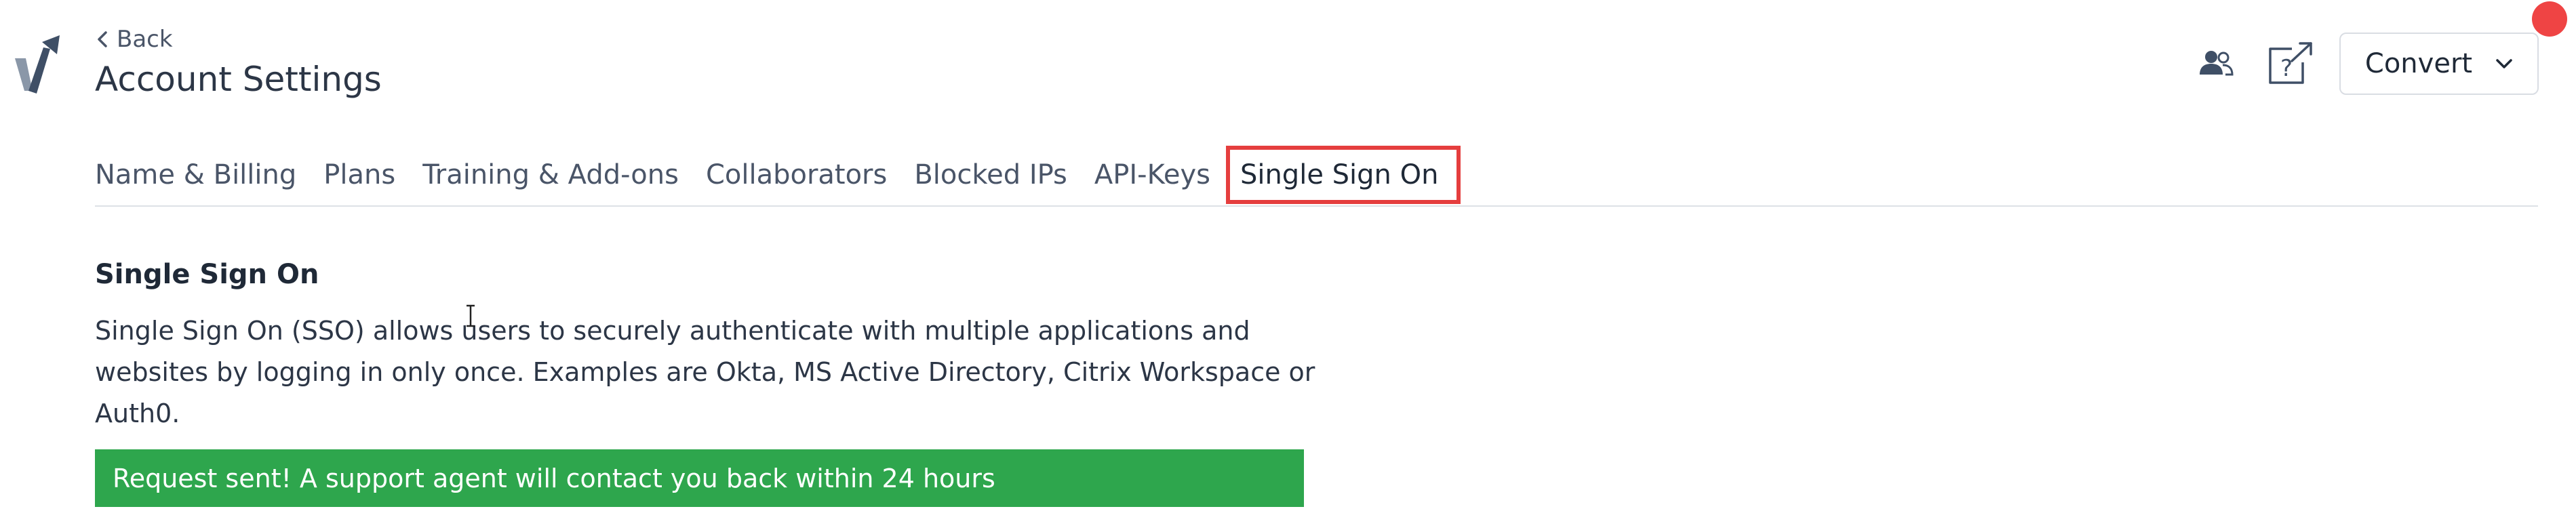 This screenshot has width=2576, height=530. I want to click on users-icon, so click(2216, 63).